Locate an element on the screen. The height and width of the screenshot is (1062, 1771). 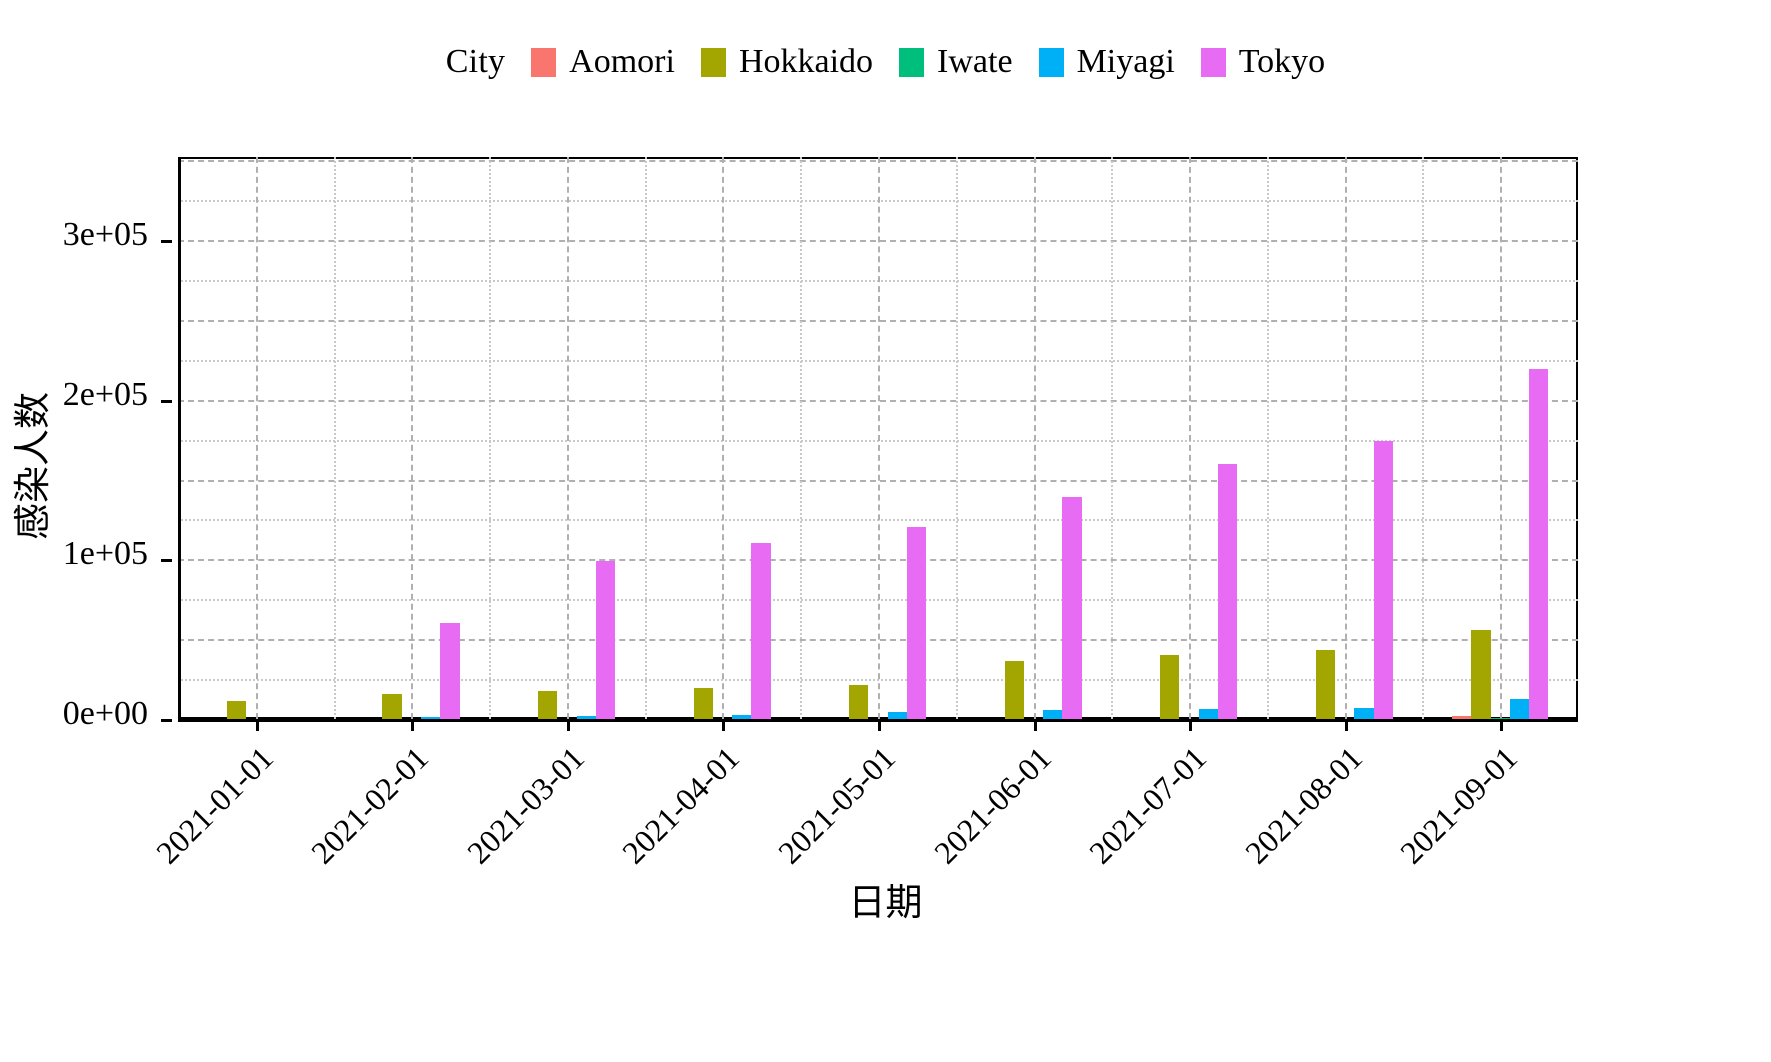
chart-legend: City Aomori Hokkaido Iwate Miyagi Tokyo is located at coordinates (885, 62).